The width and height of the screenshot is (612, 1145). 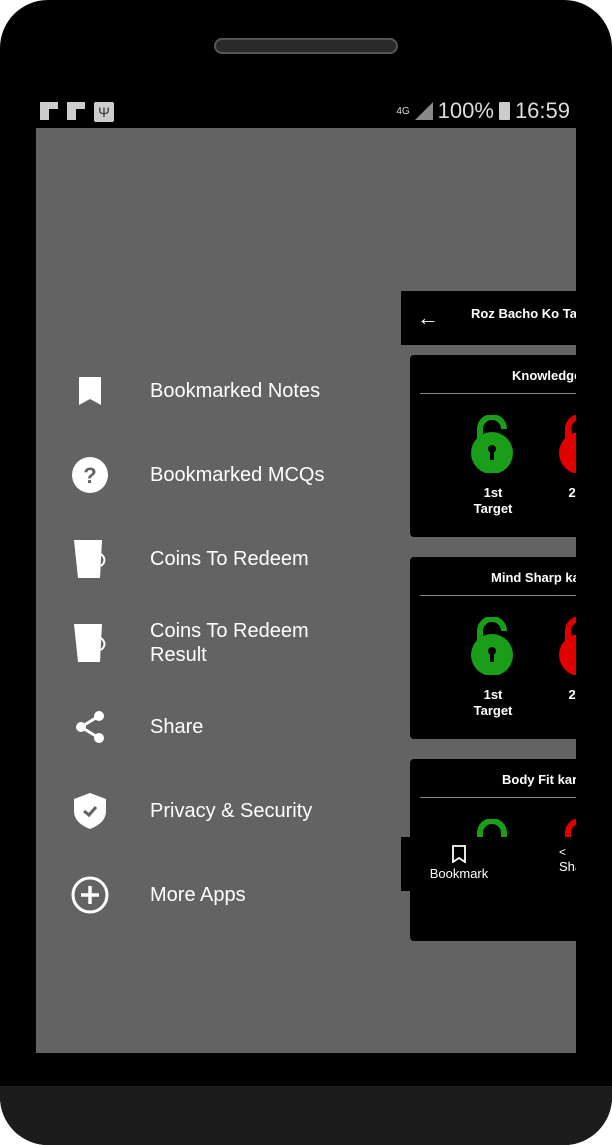 I want to click on usb-icon: Ψ, so click(x=104, y=112).